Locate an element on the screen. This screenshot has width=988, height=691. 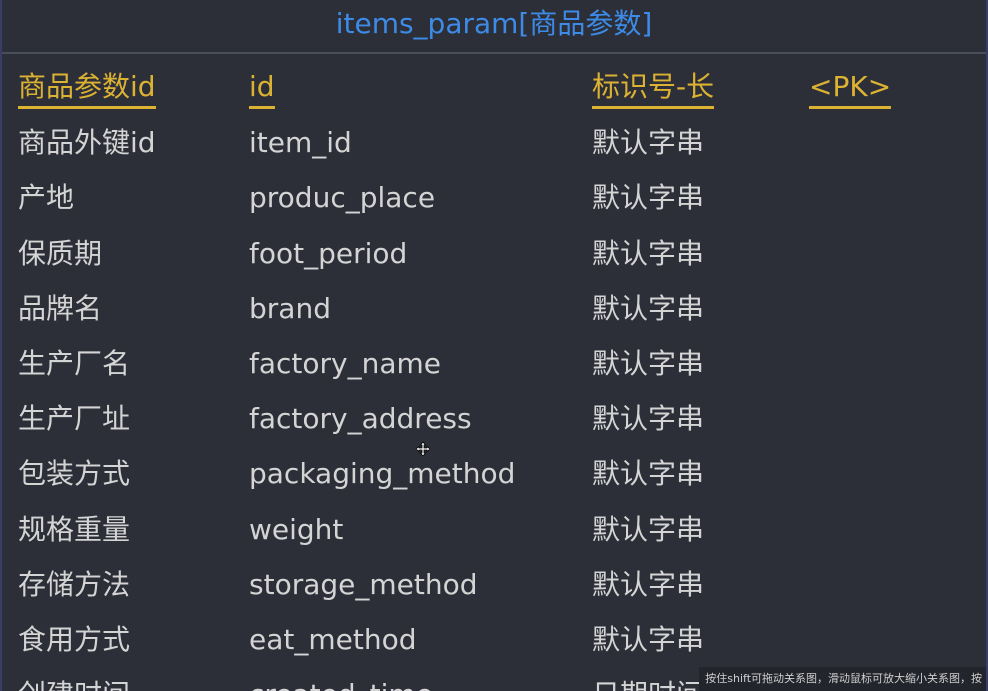
column-display-name: 商品参数id is located at coordinates (87, 88).